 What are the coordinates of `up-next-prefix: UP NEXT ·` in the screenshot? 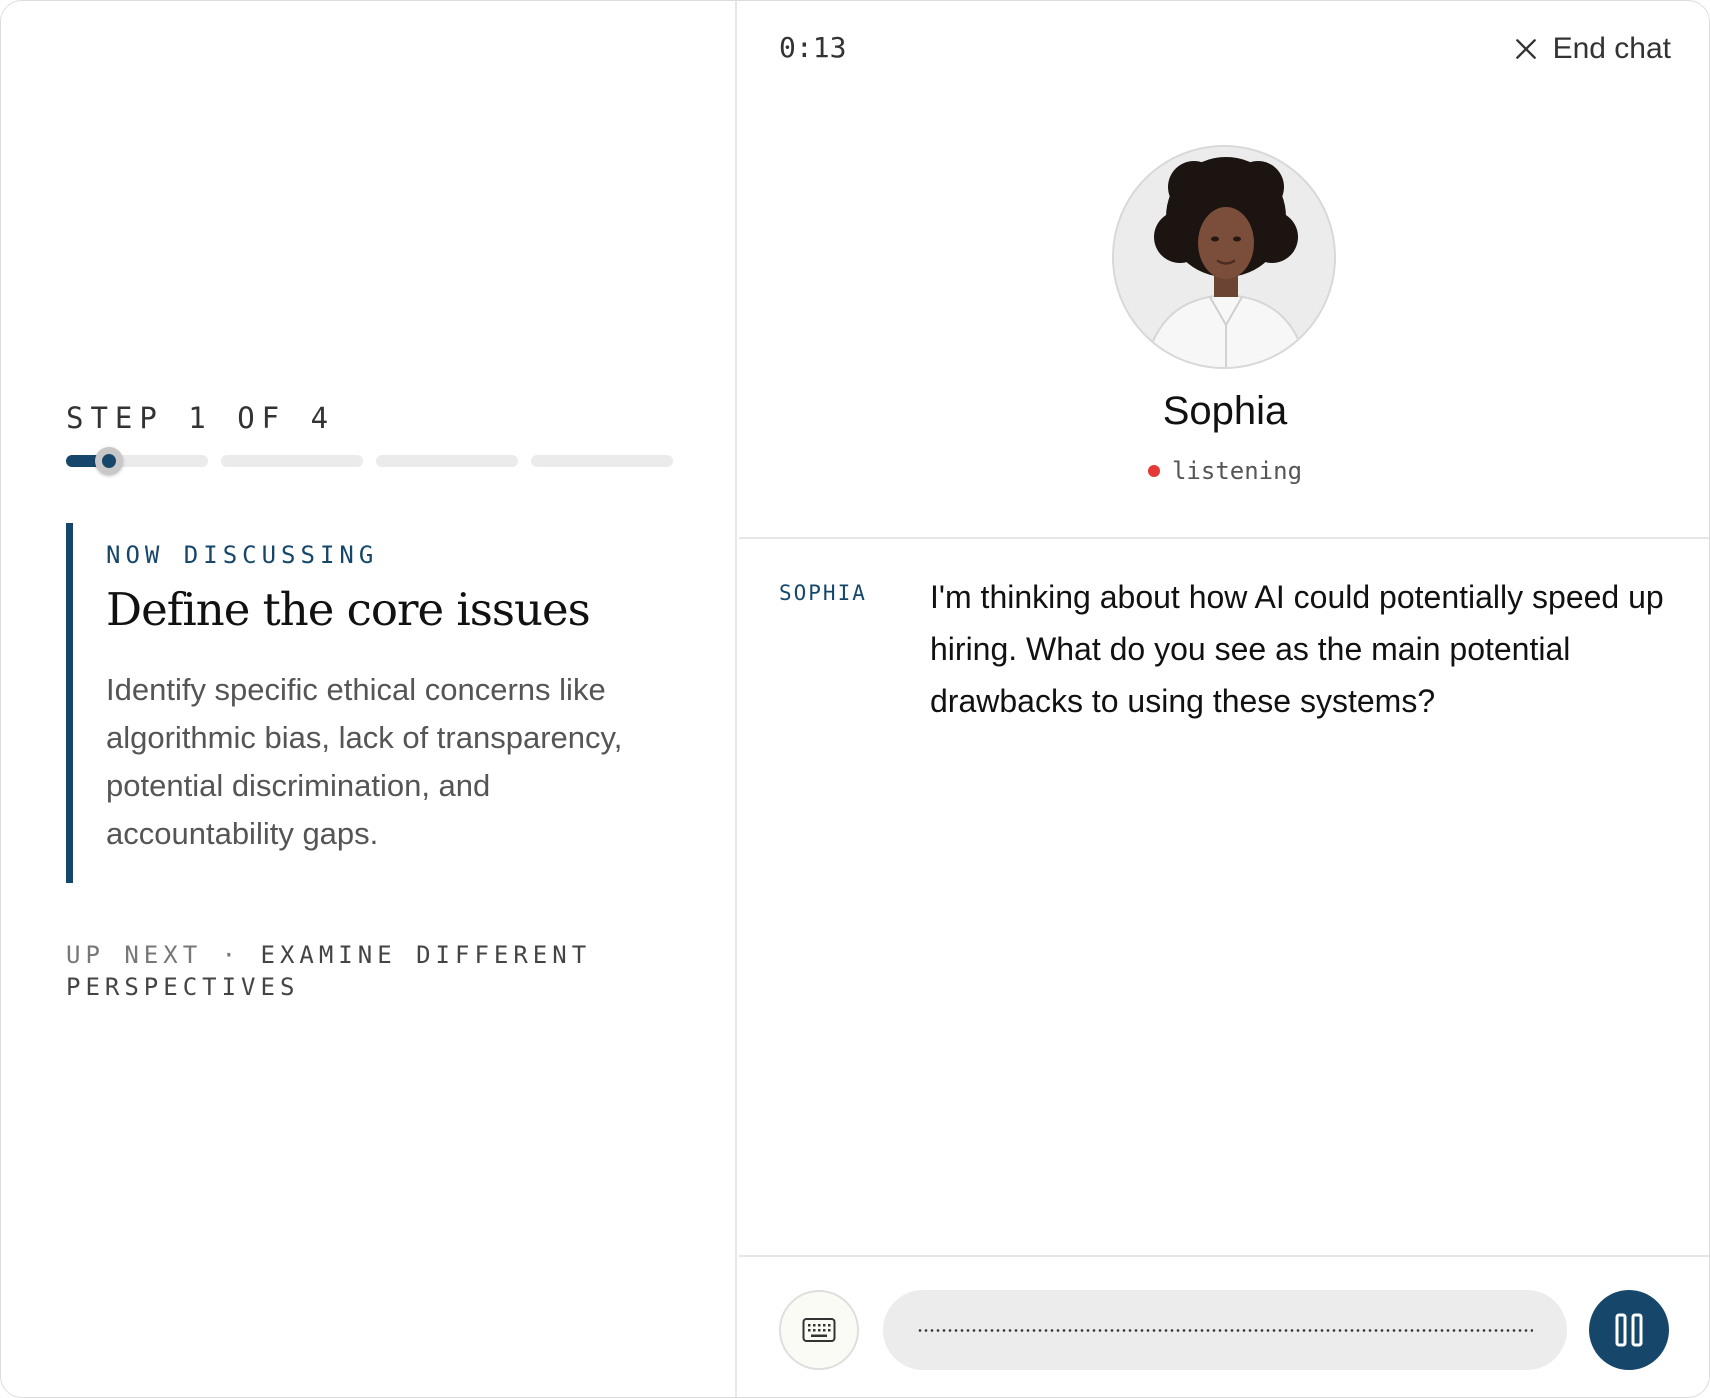 It's located at (154, 955).